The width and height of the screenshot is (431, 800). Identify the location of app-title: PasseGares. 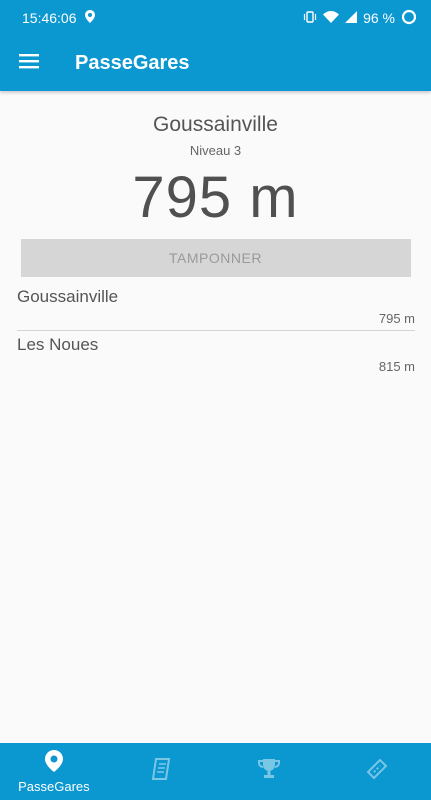
(132, 63).